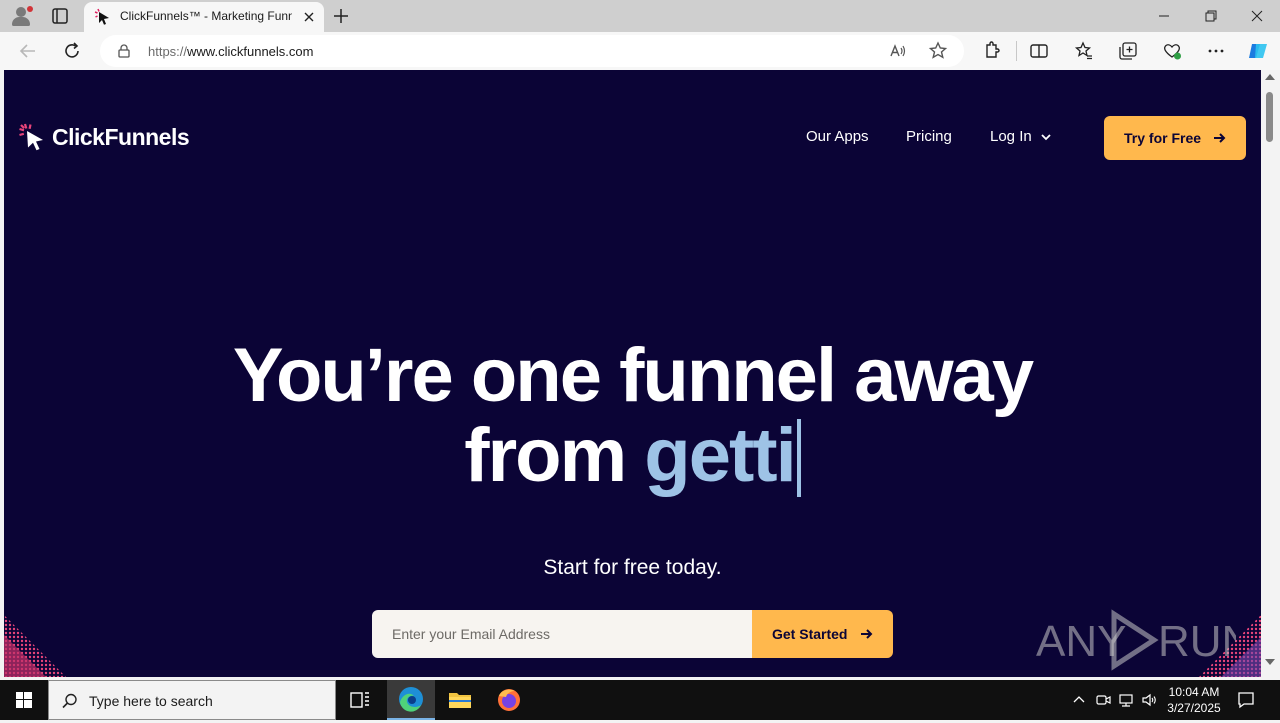 This screenshot has width=1280, height=723. What do you see at coordinates (509, 700) in the screenshot?
I see `firefox-icon` at bounding box center [509, 700].